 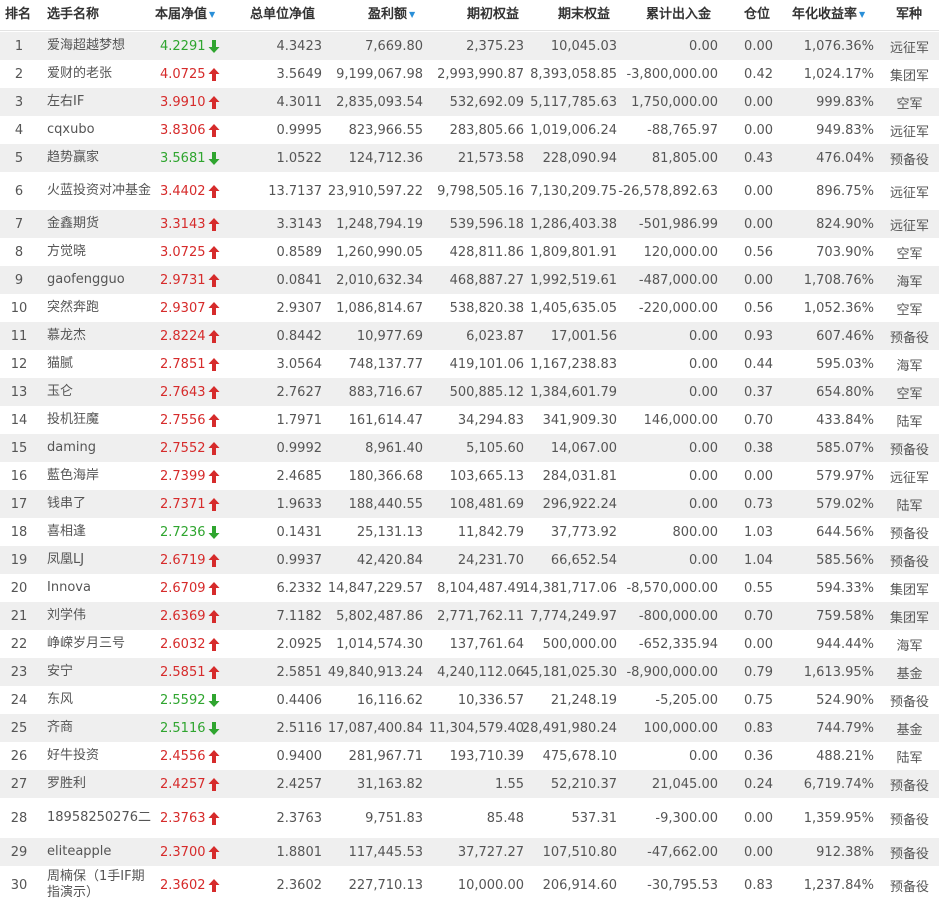 What do you see at coordinates (758, 336) in the screenshot?
I see `position-text: 0.93` at bounding box center [758, 336].